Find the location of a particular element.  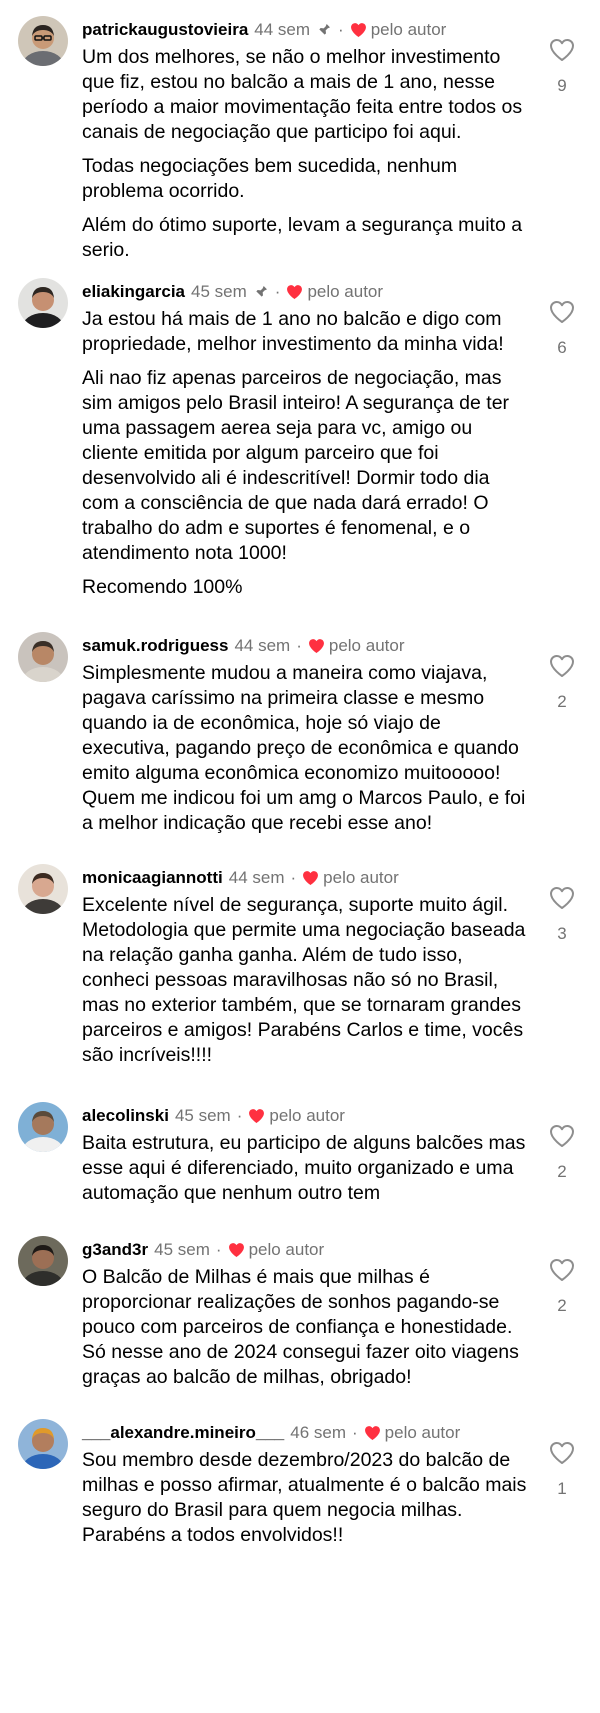

username: g3and3r is located at coordinates (115, 1250).